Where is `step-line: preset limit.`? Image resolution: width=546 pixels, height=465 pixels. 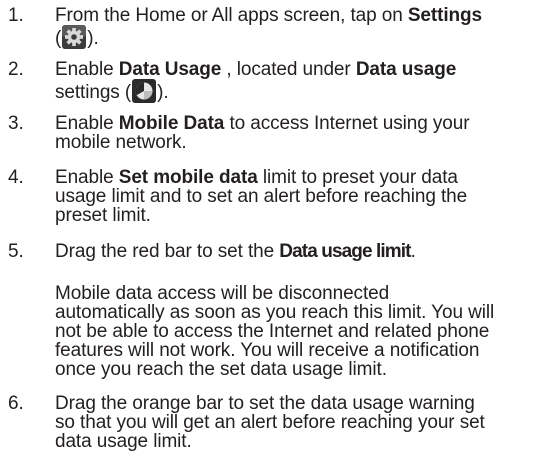 step-line: preset limit. is located at coordinates (103, 215).